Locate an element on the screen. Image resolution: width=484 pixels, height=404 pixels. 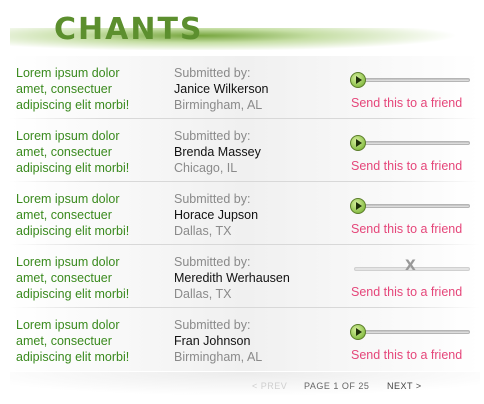
submitter-name: Brenda Massey is located at coordinates (217, 152).